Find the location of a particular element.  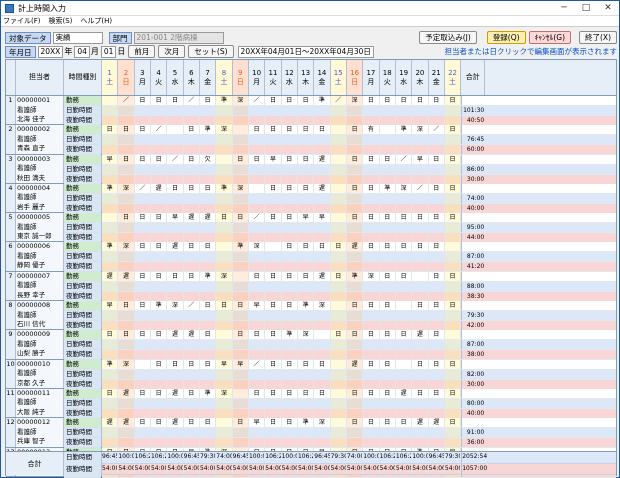

day-header-19: 19 水 is located at coordinates (404, 77).